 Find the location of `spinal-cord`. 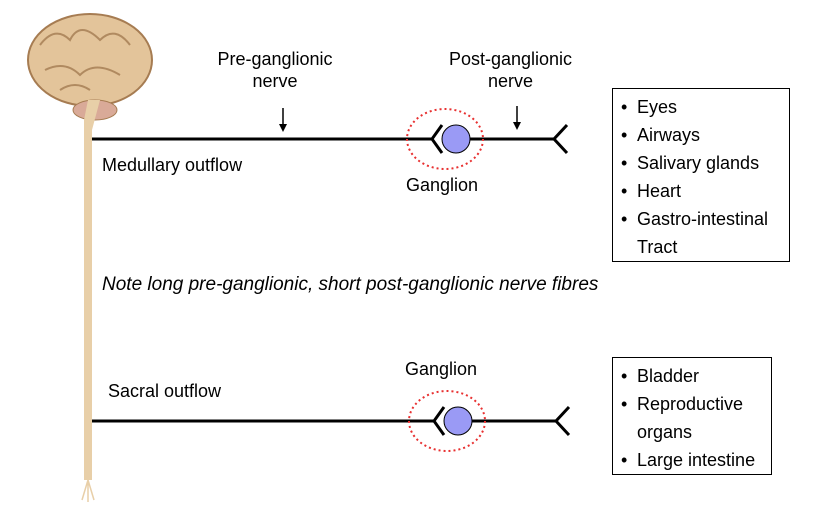

spinal-cord is located at coordinates (92, 290).